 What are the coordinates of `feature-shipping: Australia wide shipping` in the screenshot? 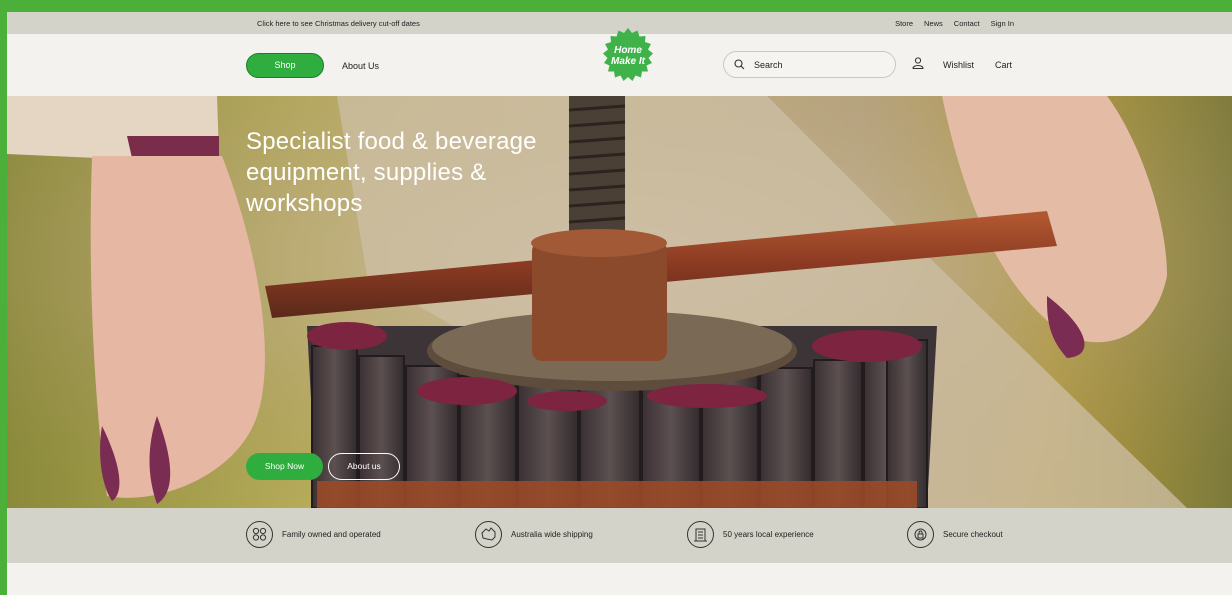 It's located at (534, 534).